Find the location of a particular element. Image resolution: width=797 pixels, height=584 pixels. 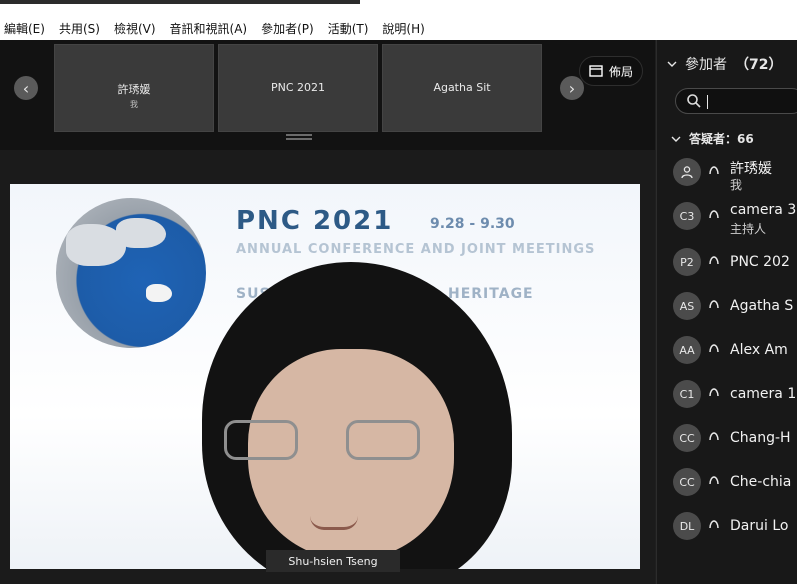

thumbnail-pnc: PNC 2021 is located at coordinates (298, 88).